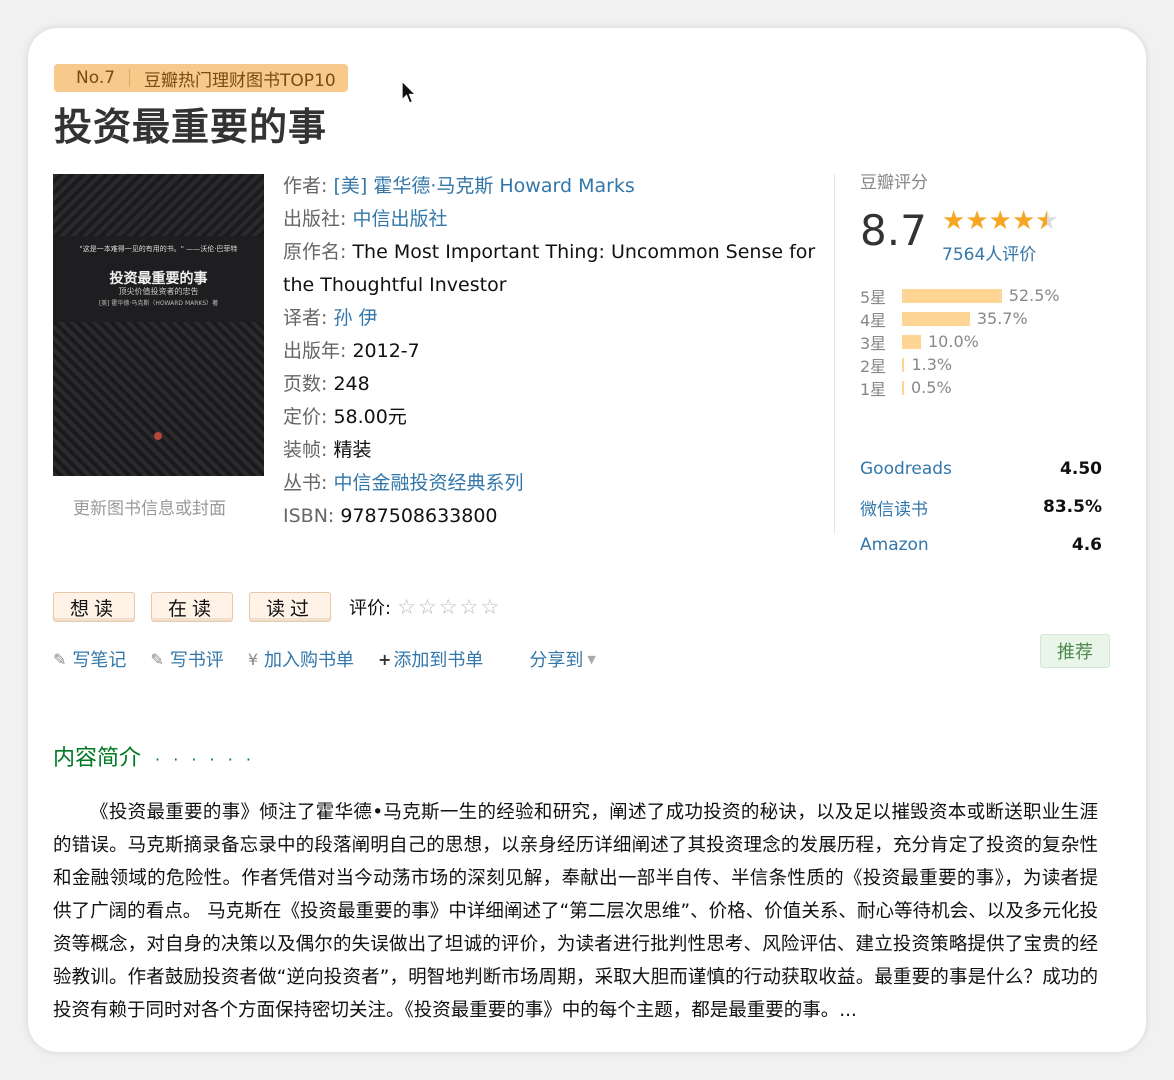 This screenshot has width=1174, height=1080. What do you see at coordinates (873, 320) in the screenshot?
I see `rating-row-label: 4星` at bounding box center [873, 320].